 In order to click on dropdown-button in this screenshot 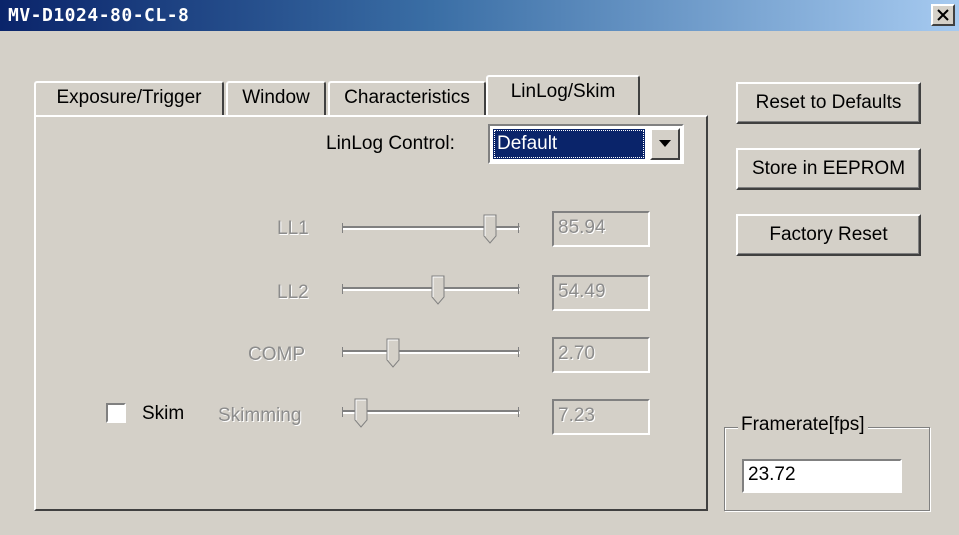, I will do `click(665, 144)`.